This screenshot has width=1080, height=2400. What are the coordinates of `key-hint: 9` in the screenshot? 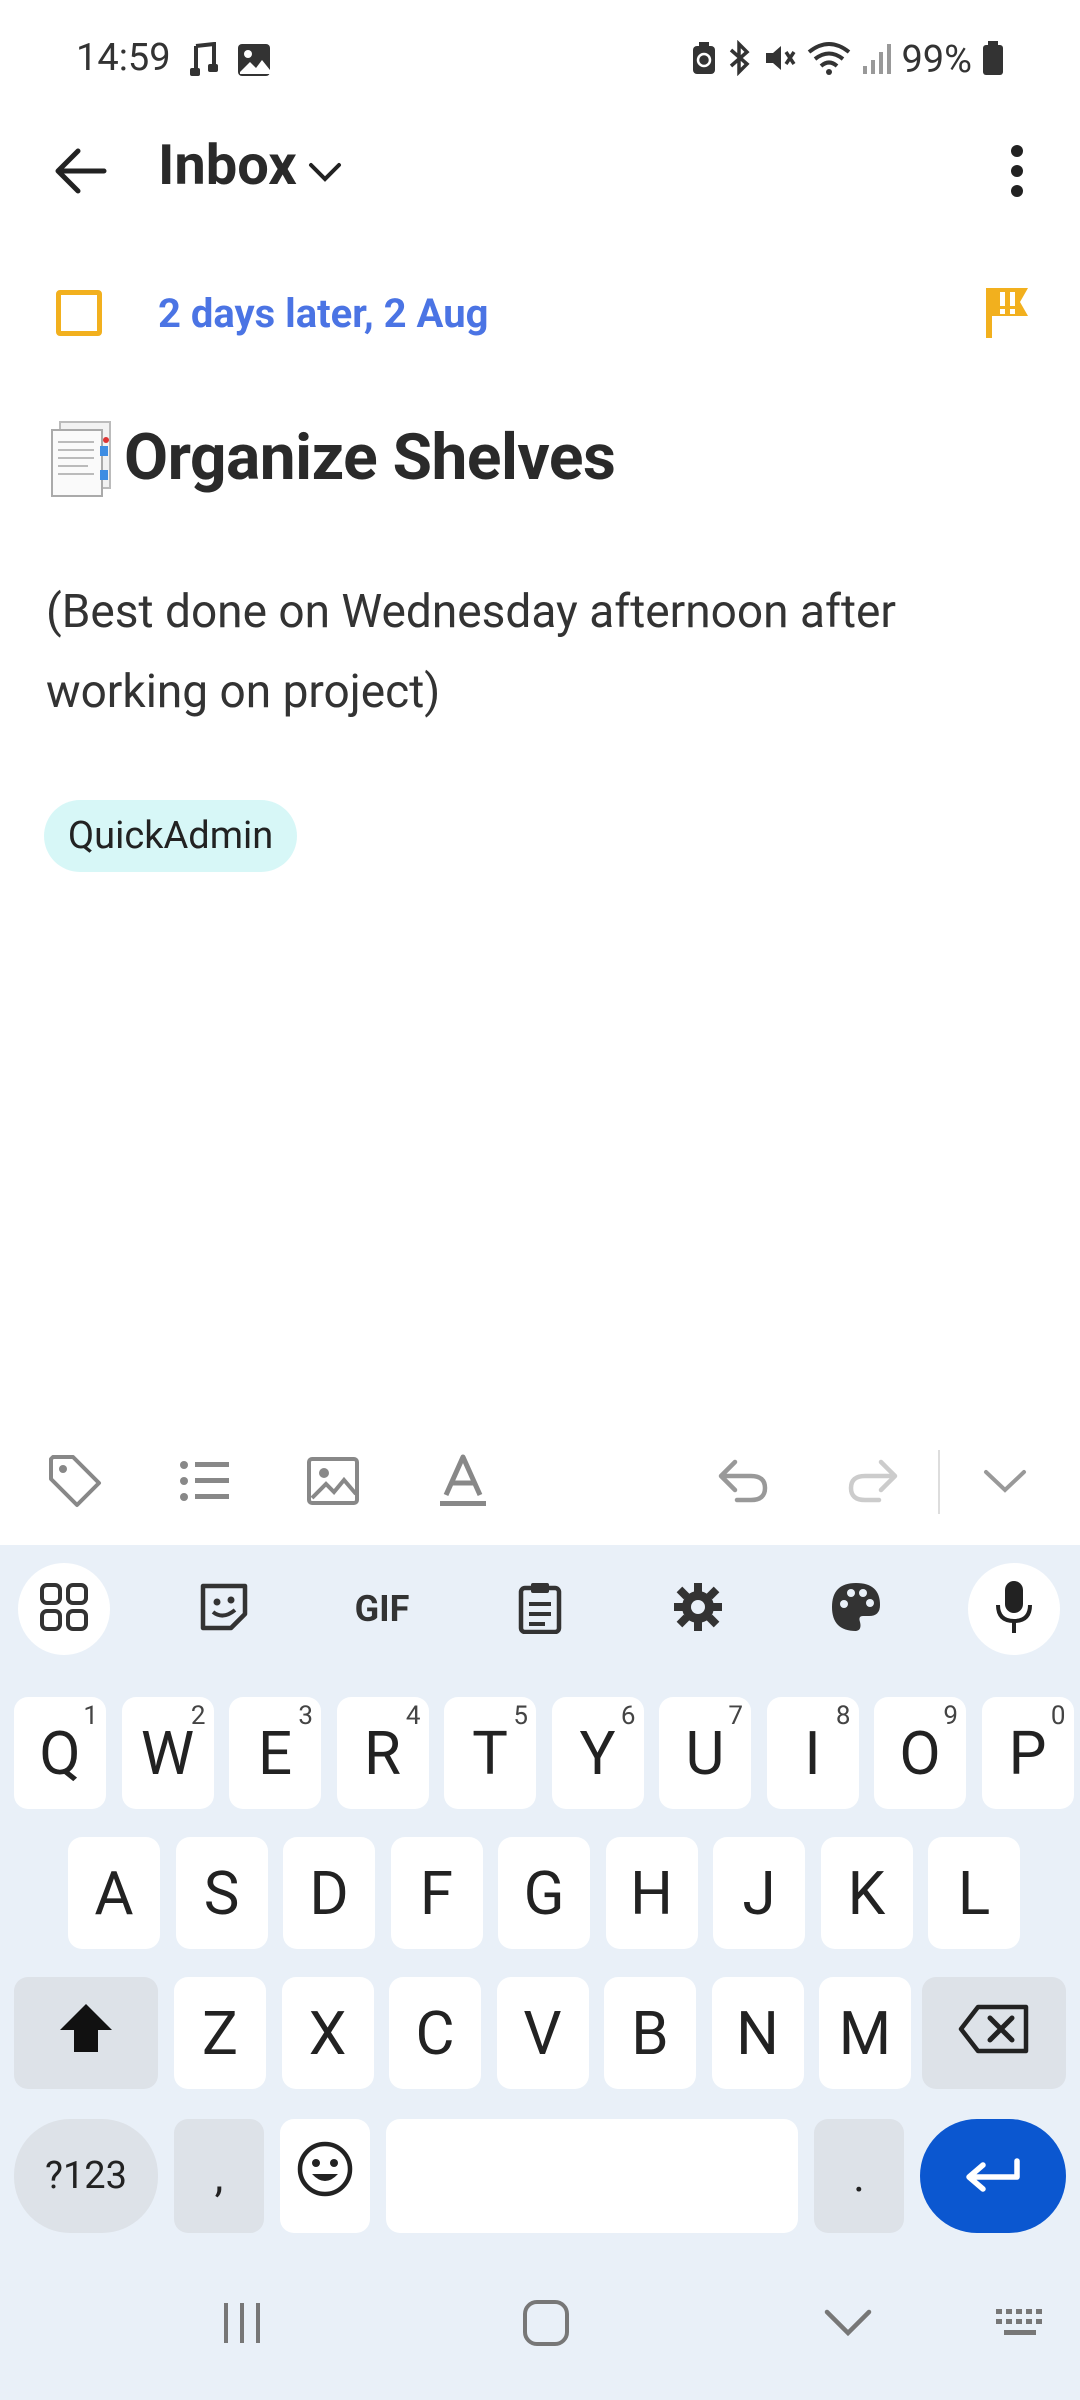 It's located at (950, 1716).